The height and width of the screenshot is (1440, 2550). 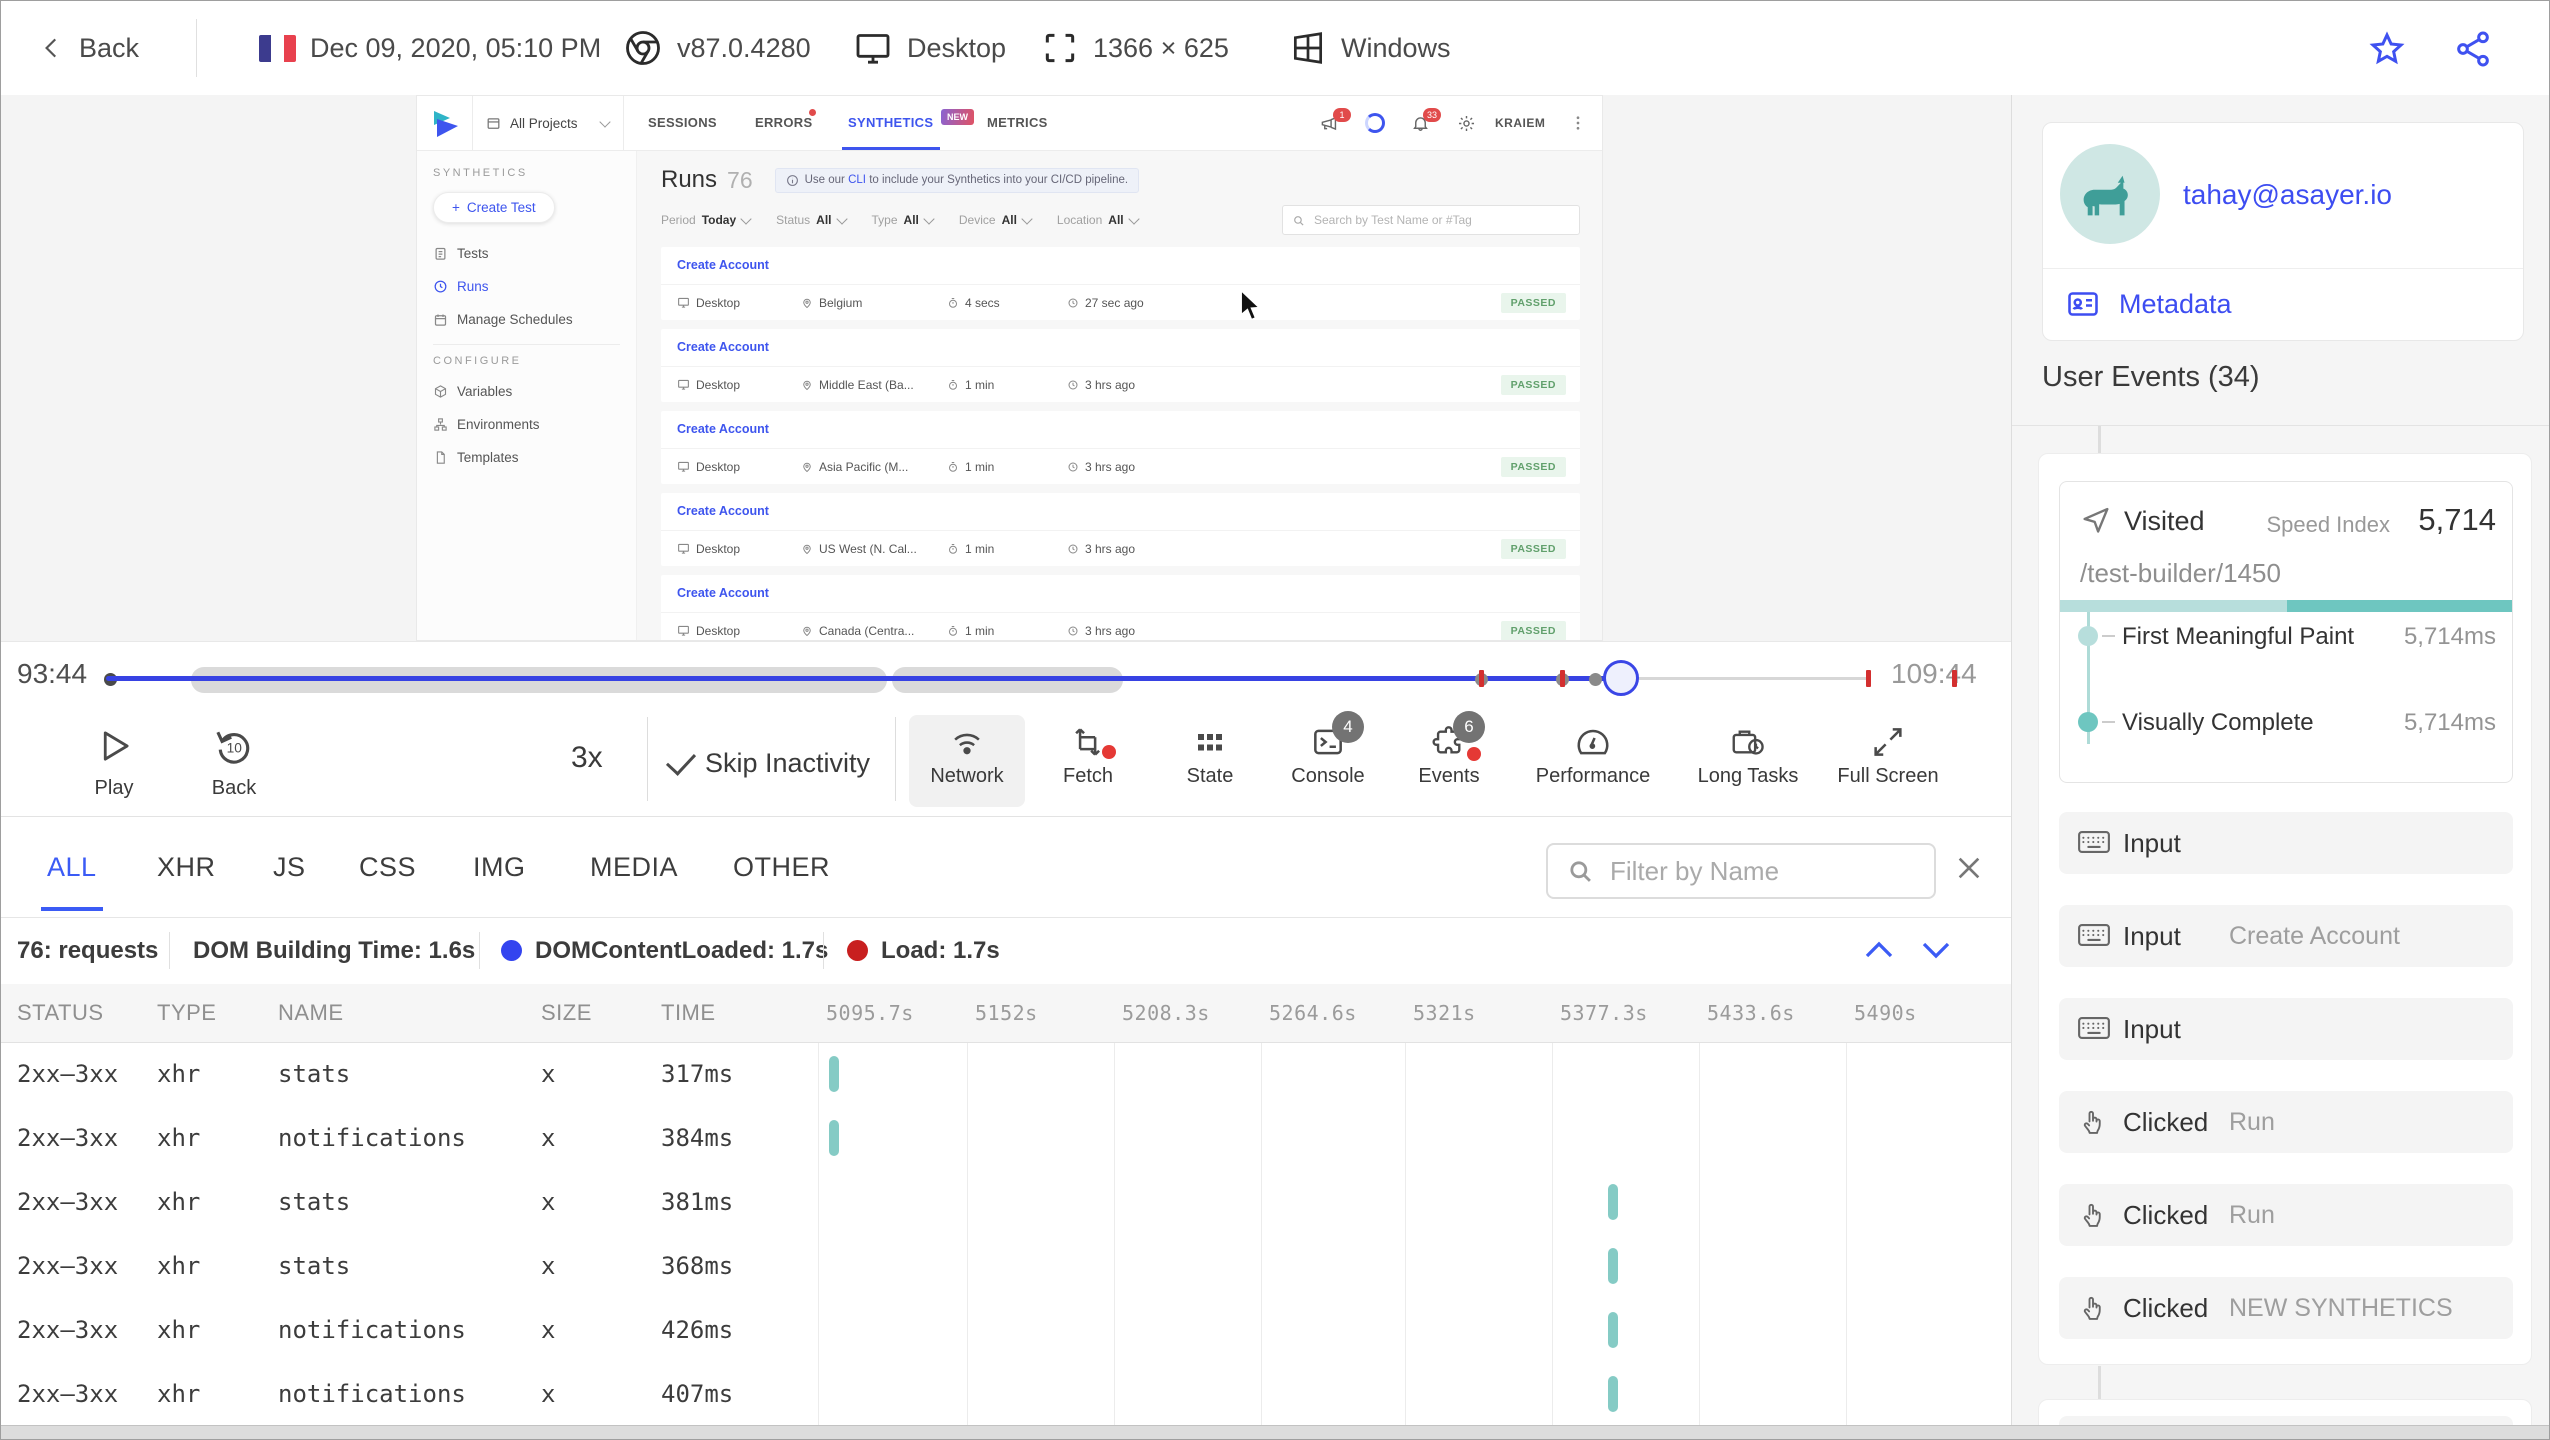 What do you see at coordinates (1006, 1138) in the screenshot?
I see `request-row: 2xx–3xx xhr notifications x 384ms` at bounding box center [1006, 1138].